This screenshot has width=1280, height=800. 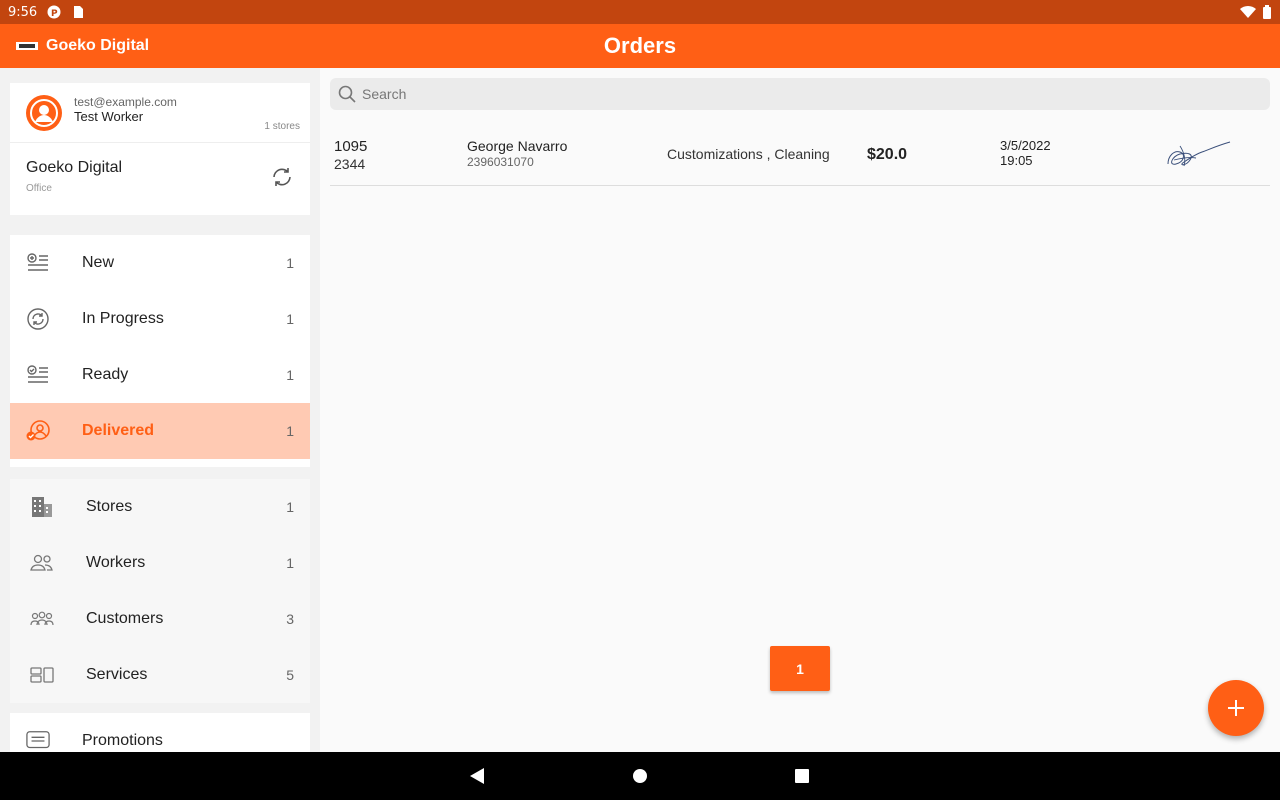 I want to click on nav-item-ready: Ready 1, so click(x=160, y=375).